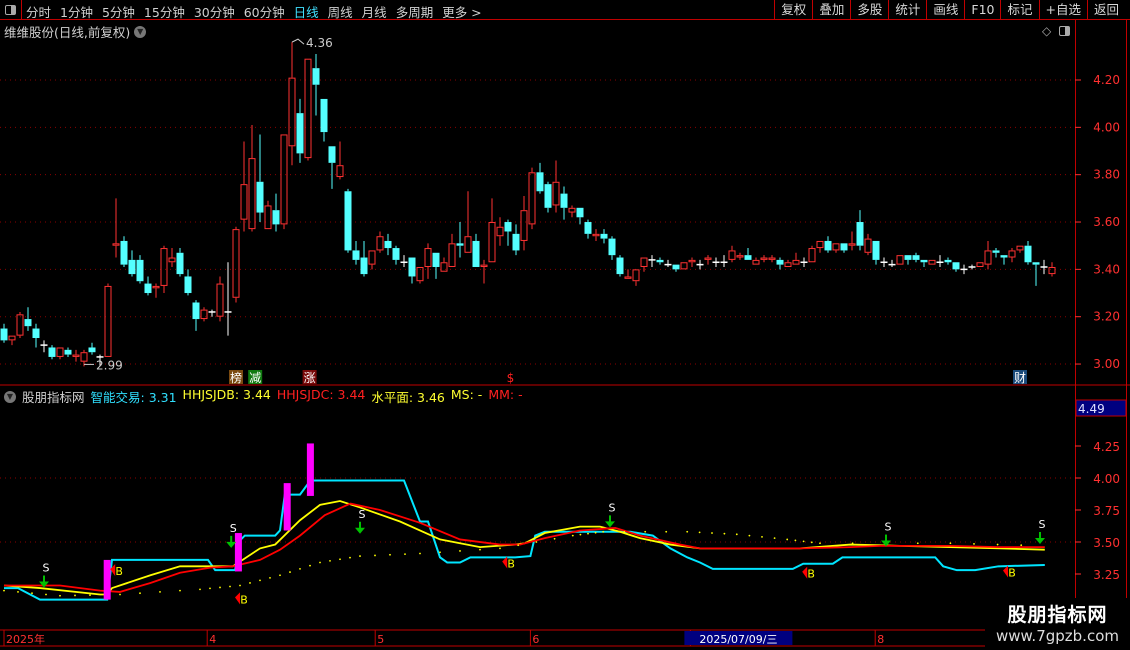  I want to click on event-marker: 涨, so click(310, 377).